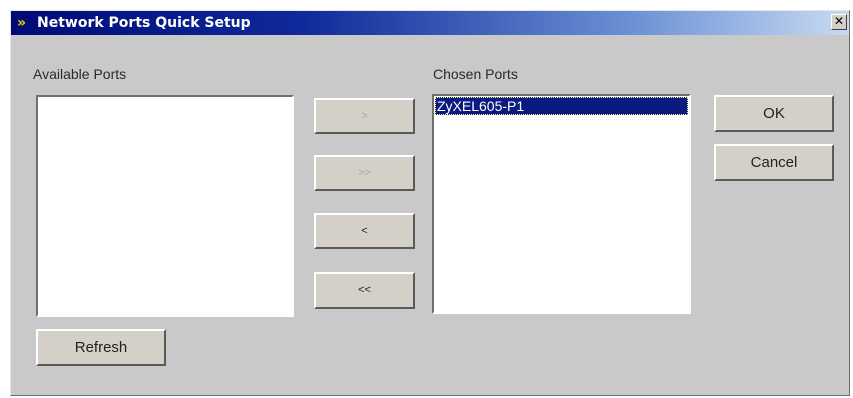 The height and width of the screenshot is (398, 853). Describe the element at coordinates (364, 173) in the screenshot. I see `add-all-ports-button: >>` at that location.